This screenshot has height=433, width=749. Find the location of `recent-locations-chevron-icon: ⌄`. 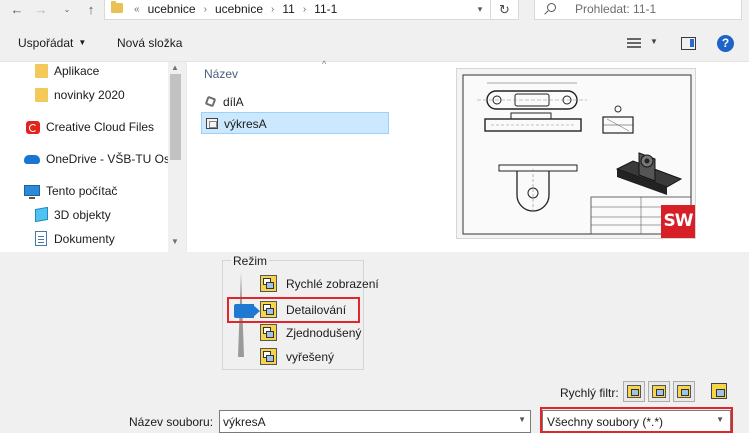

recent-locations-chevron-icon: ⌄ is located at coordinates (67, 10).